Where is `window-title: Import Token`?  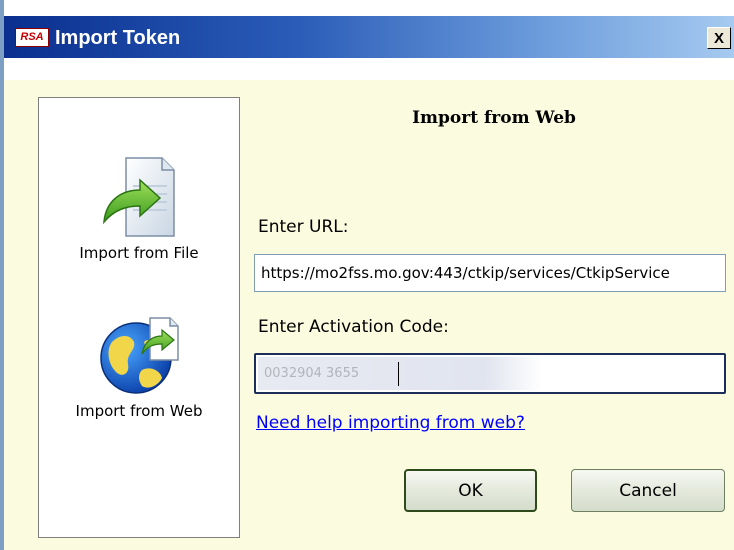
window-title: Import Token is located at coordinates (118, 38).